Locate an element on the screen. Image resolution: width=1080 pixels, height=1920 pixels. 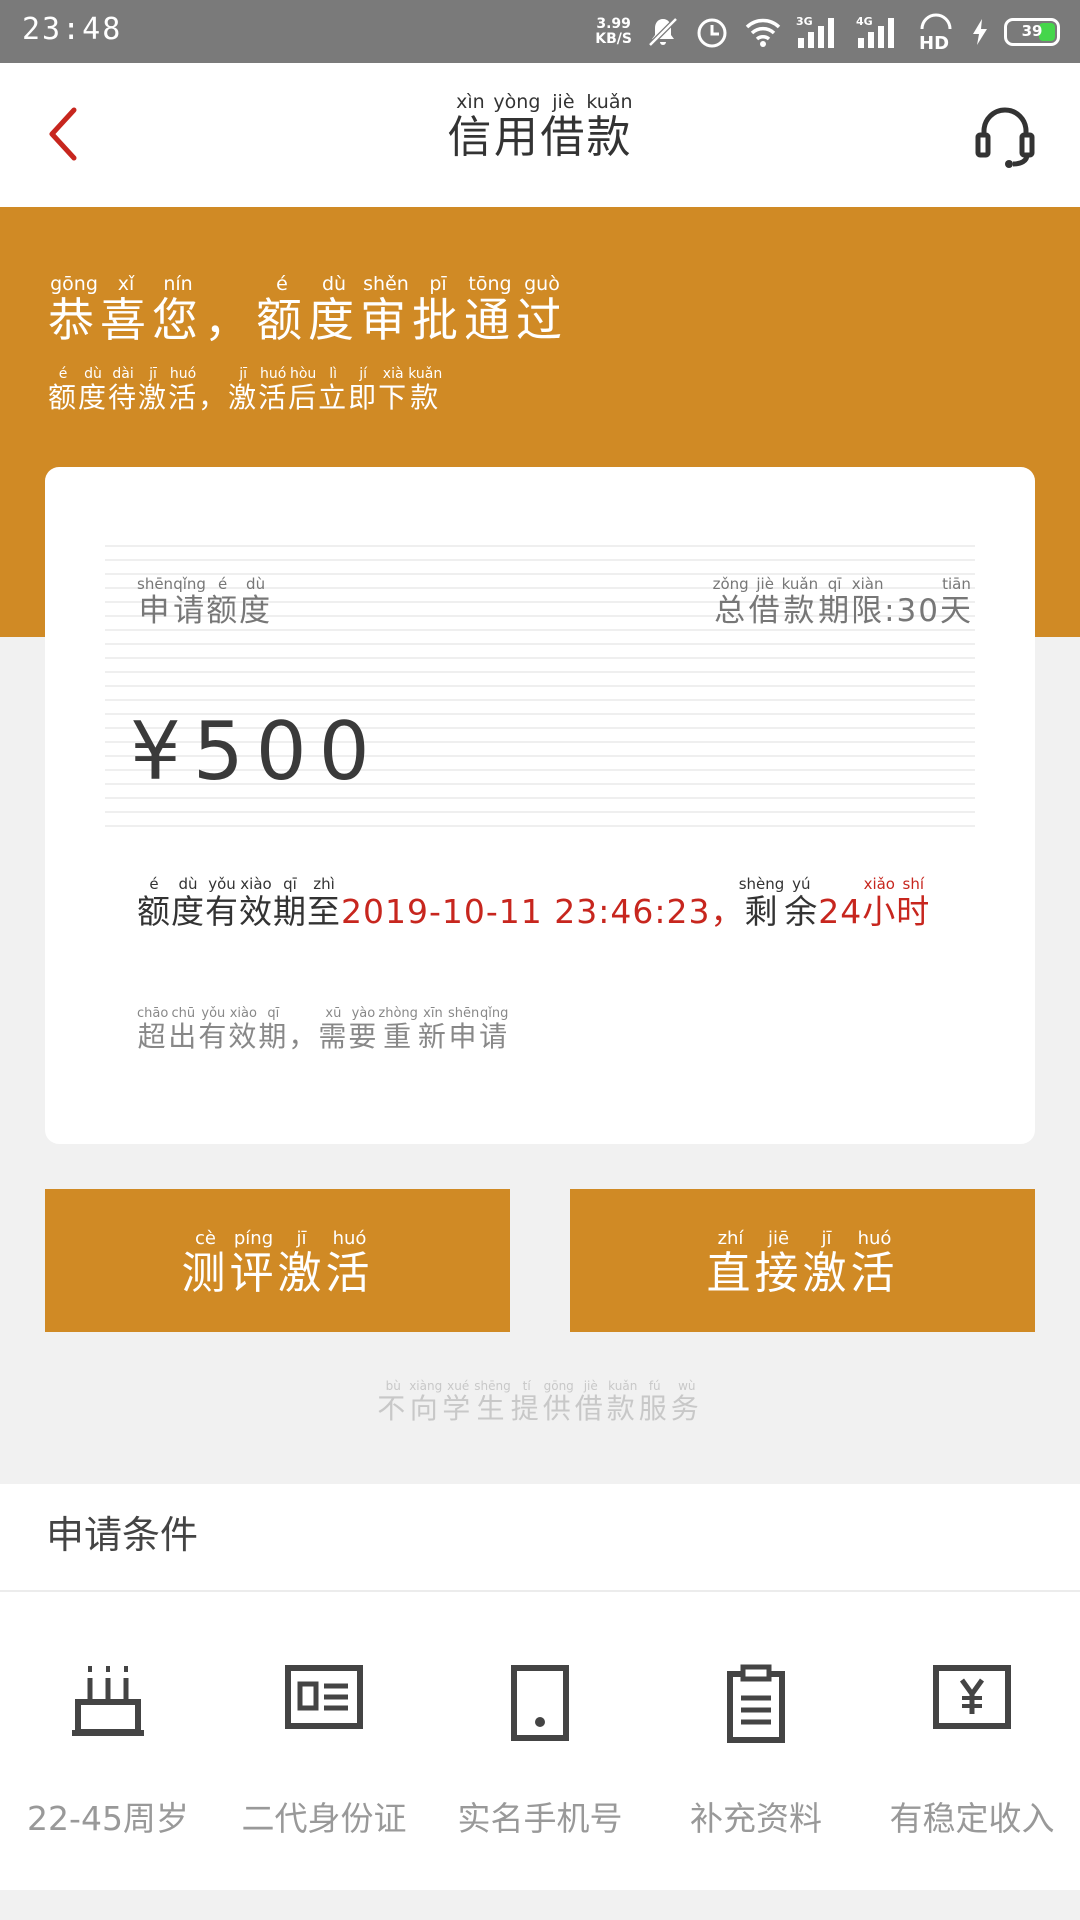
apply-amount-label: 申shēn请qǐng额é度dù is located at coordinates (205, 602).